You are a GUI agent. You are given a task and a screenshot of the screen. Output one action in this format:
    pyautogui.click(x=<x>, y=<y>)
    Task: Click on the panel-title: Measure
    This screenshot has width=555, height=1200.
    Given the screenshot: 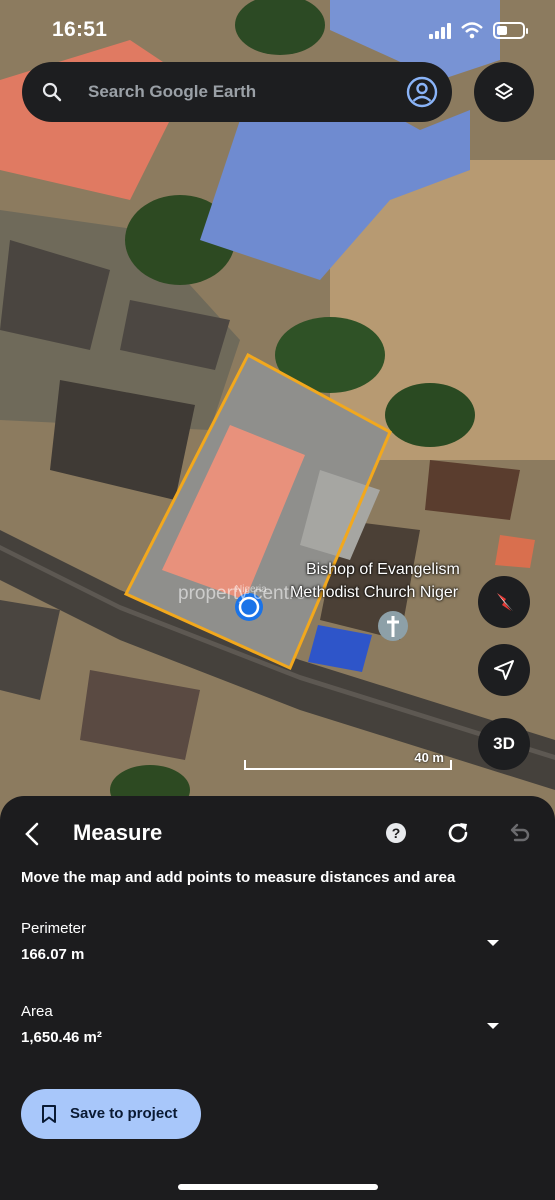 What is the action you would take?
    pyautogui.click(x=118, y=832)
    